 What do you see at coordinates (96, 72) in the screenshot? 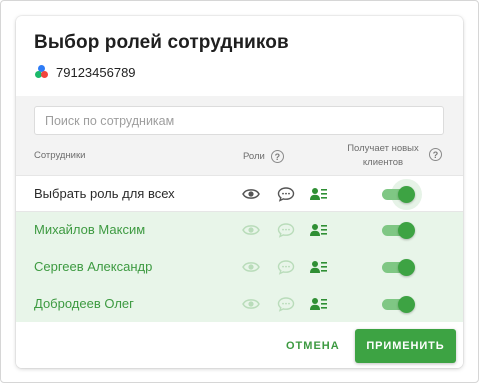
I see `phone-number: 79123456789` at bounding box center [96, 72].